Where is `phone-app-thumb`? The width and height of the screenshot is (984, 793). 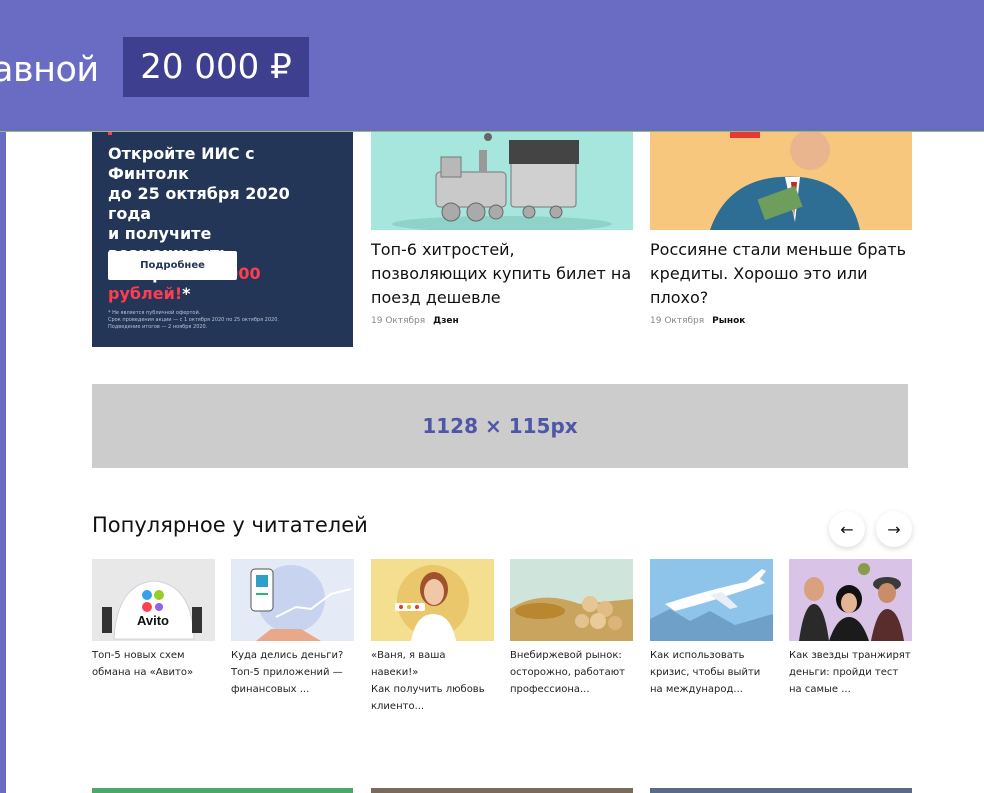 phone-app-thumb is located at coordinates (292, 600).